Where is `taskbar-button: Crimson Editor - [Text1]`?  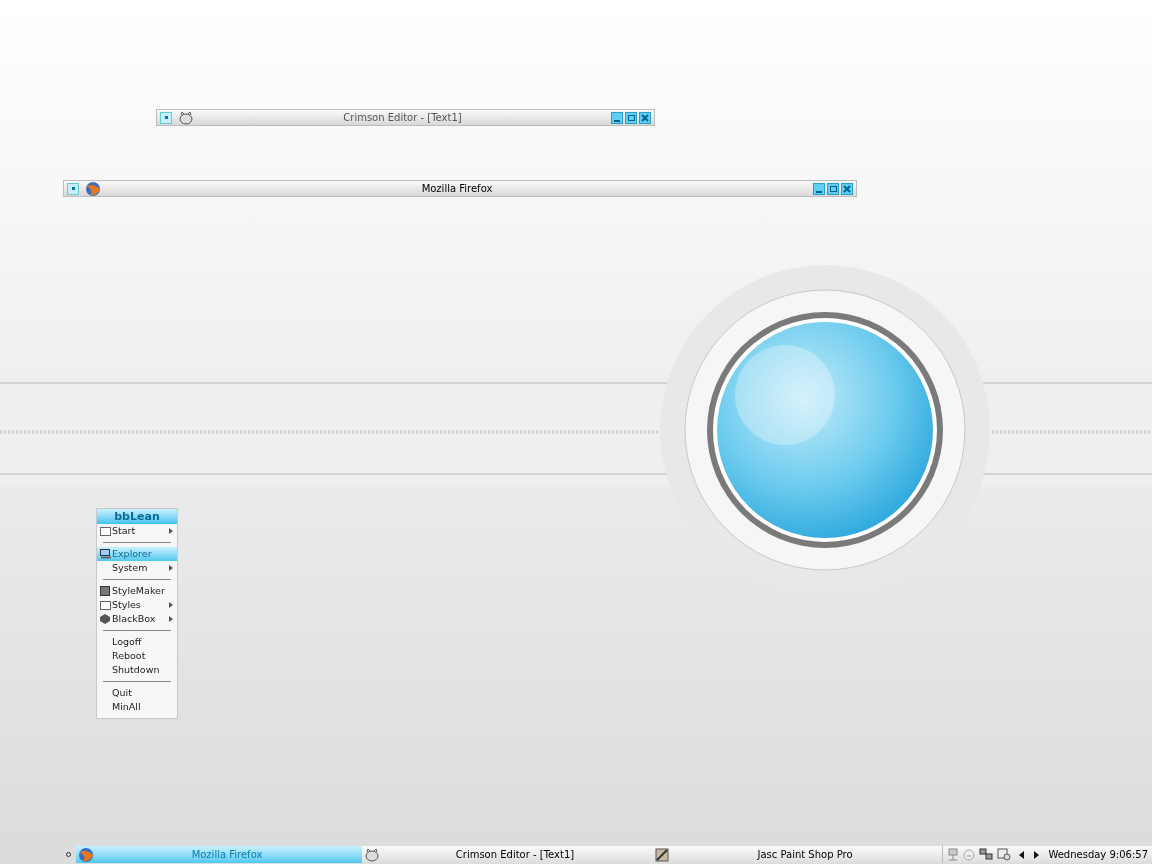 taskbar-button: Crimson Editor - [Text1] is located at coordinates (507, 854).